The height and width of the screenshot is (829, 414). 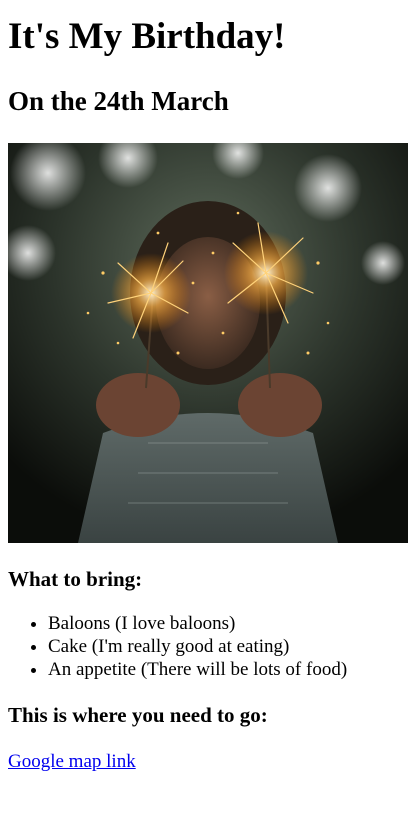 What do you see at coordinates (227, 669) in the screenshot?
I see `bring-item-appetite: An appetite (There will be lots of food)` at bounding box center [227, 669].